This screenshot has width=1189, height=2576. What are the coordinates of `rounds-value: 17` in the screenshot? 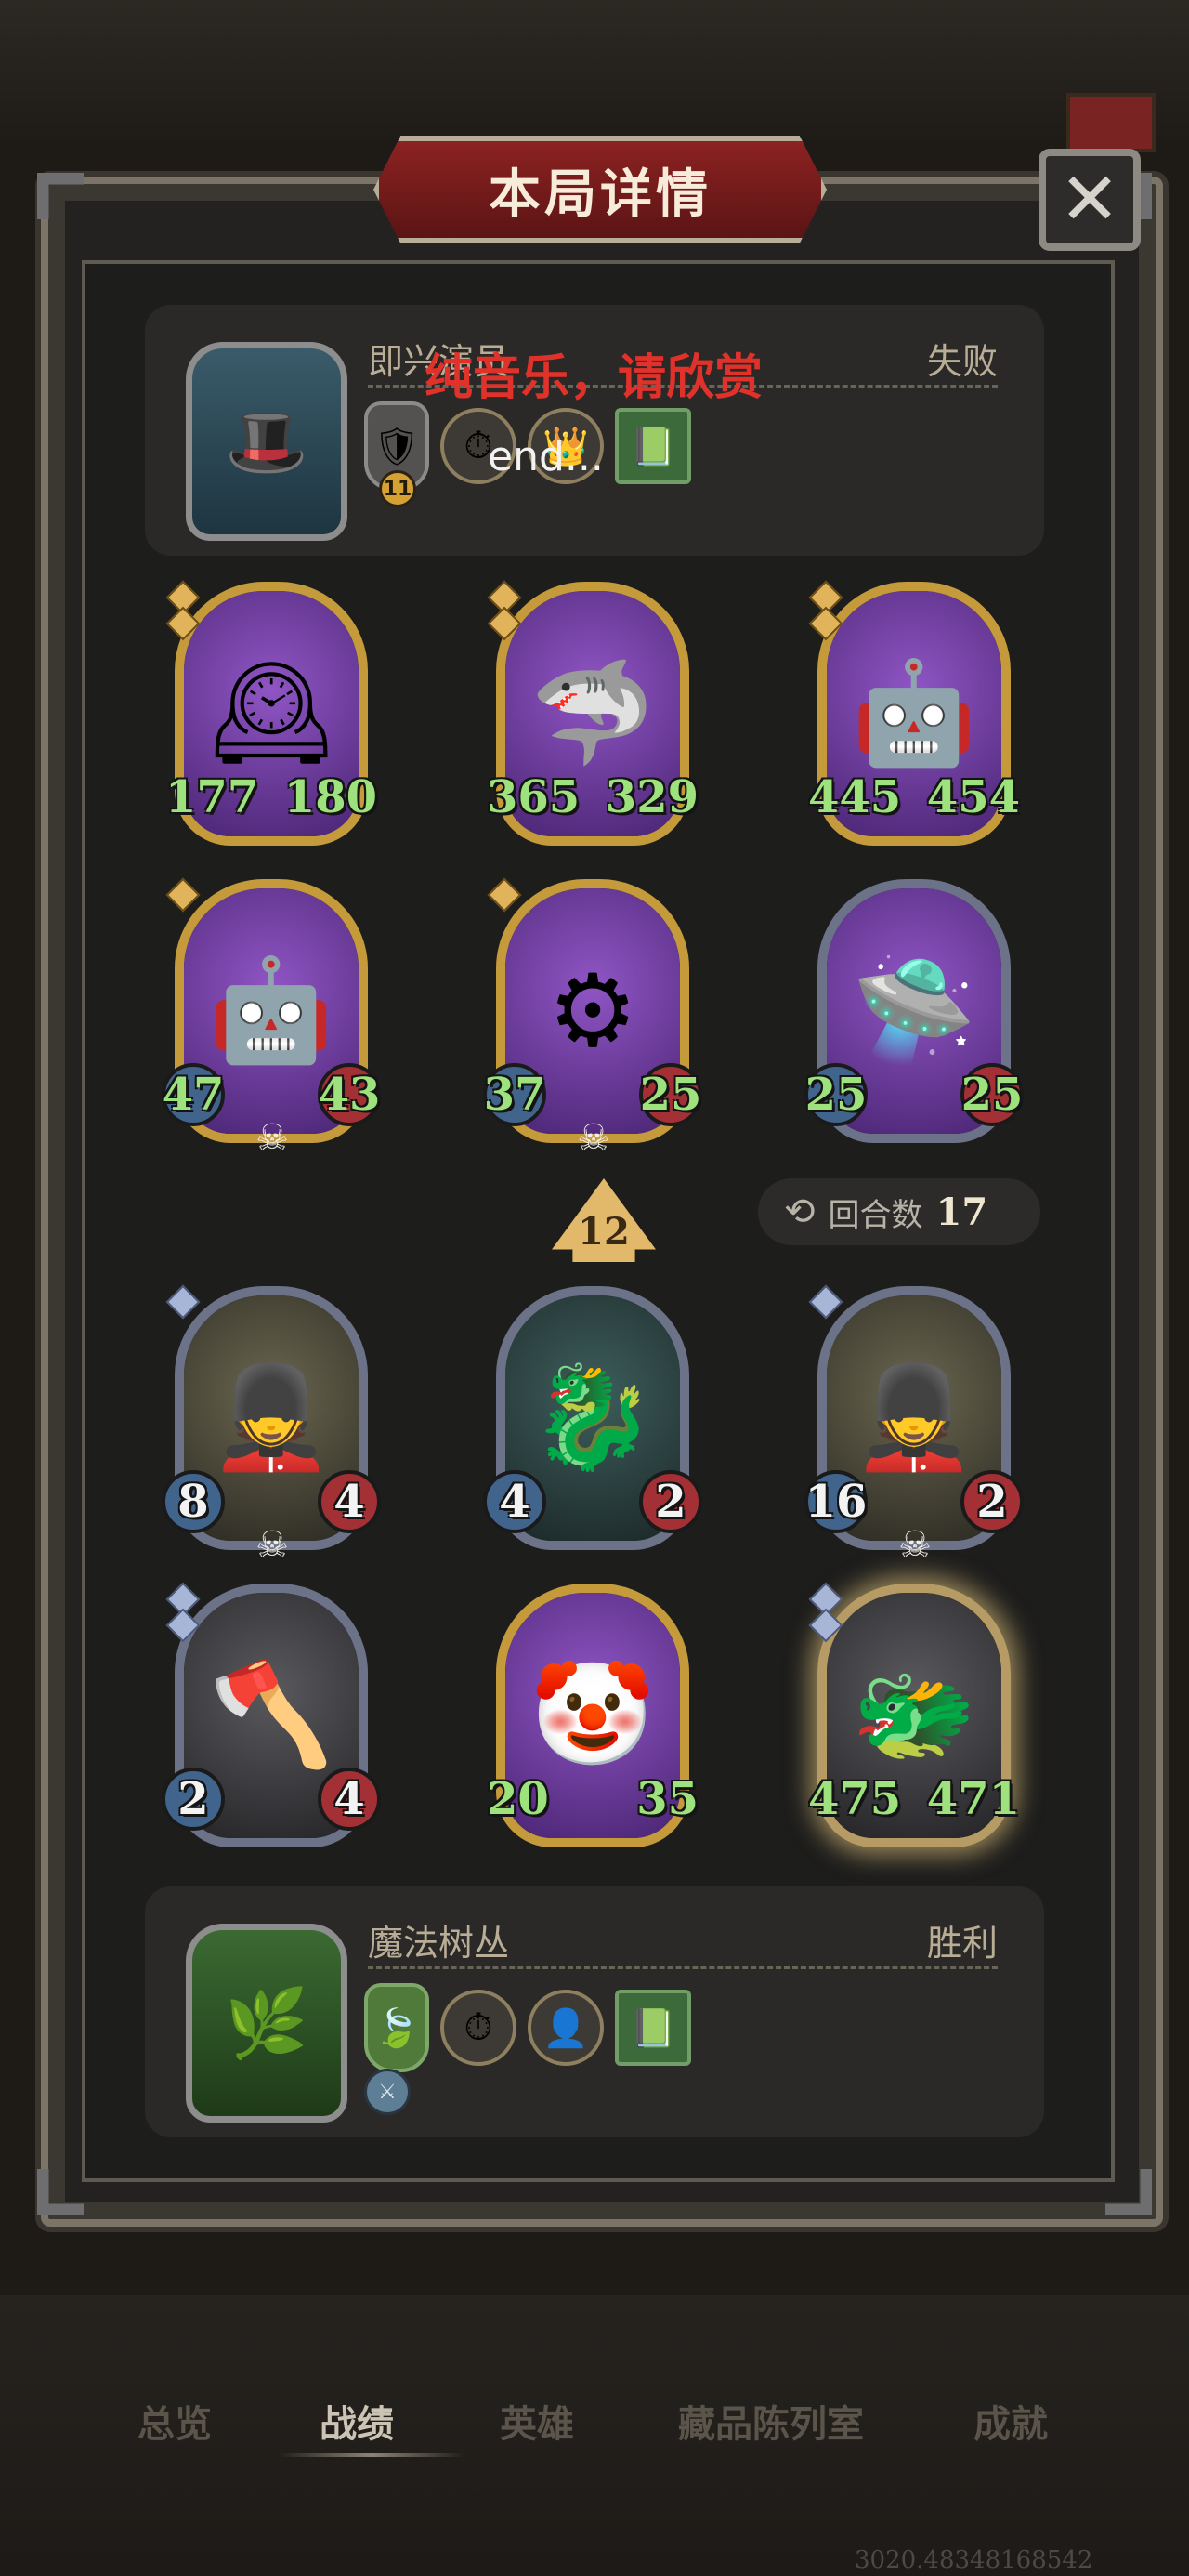 It's located at (962, 1211).